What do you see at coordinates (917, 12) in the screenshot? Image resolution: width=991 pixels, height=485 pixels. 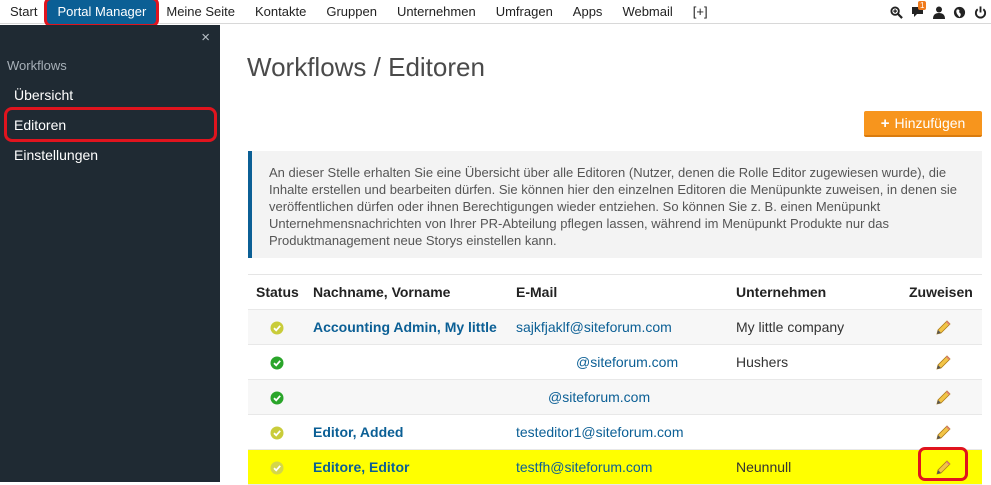 I see `chat-icon: 1` at bounding box center [917, 12].